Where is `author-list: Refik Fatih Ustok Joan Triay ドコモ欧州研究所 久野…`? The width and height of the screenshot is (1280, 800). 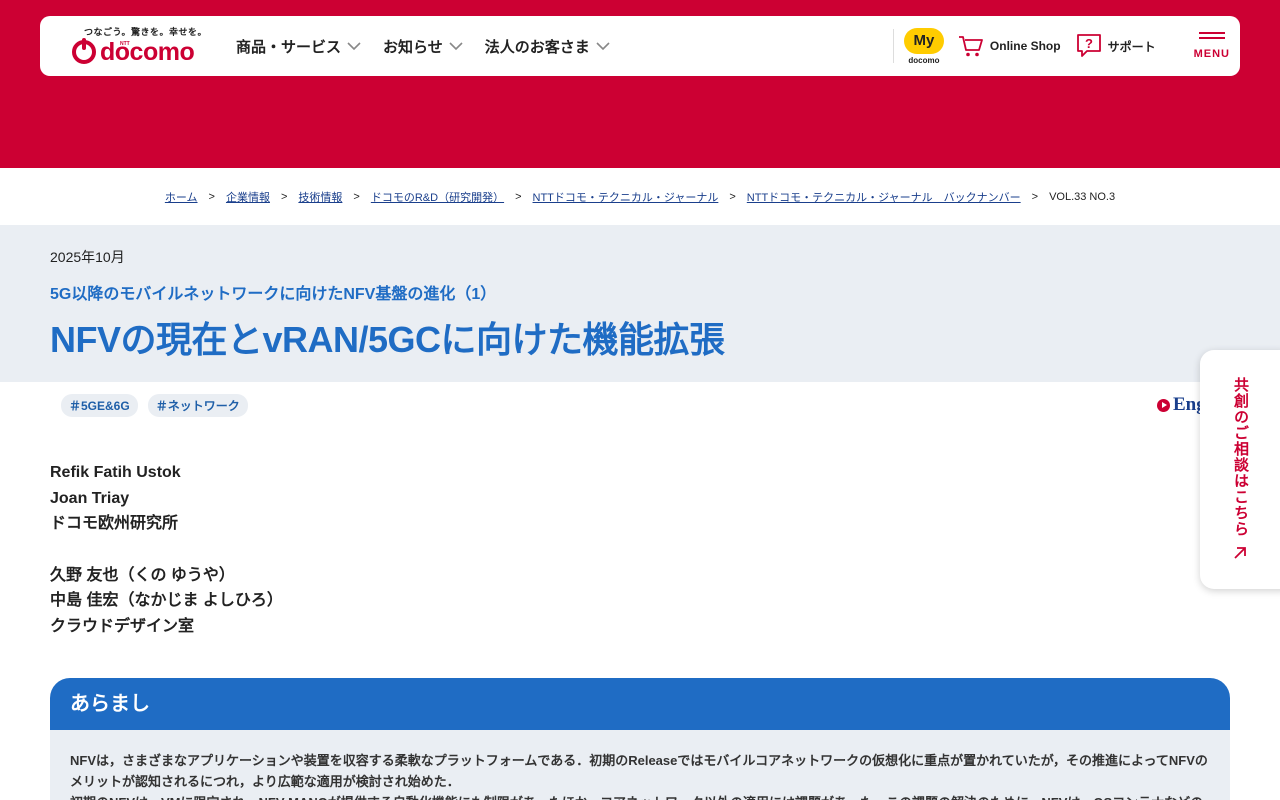
author-list: Refik Fatih Ustok Joan Triay ドコモ欧州研究所 久野… is located at coordinates (166, 550).